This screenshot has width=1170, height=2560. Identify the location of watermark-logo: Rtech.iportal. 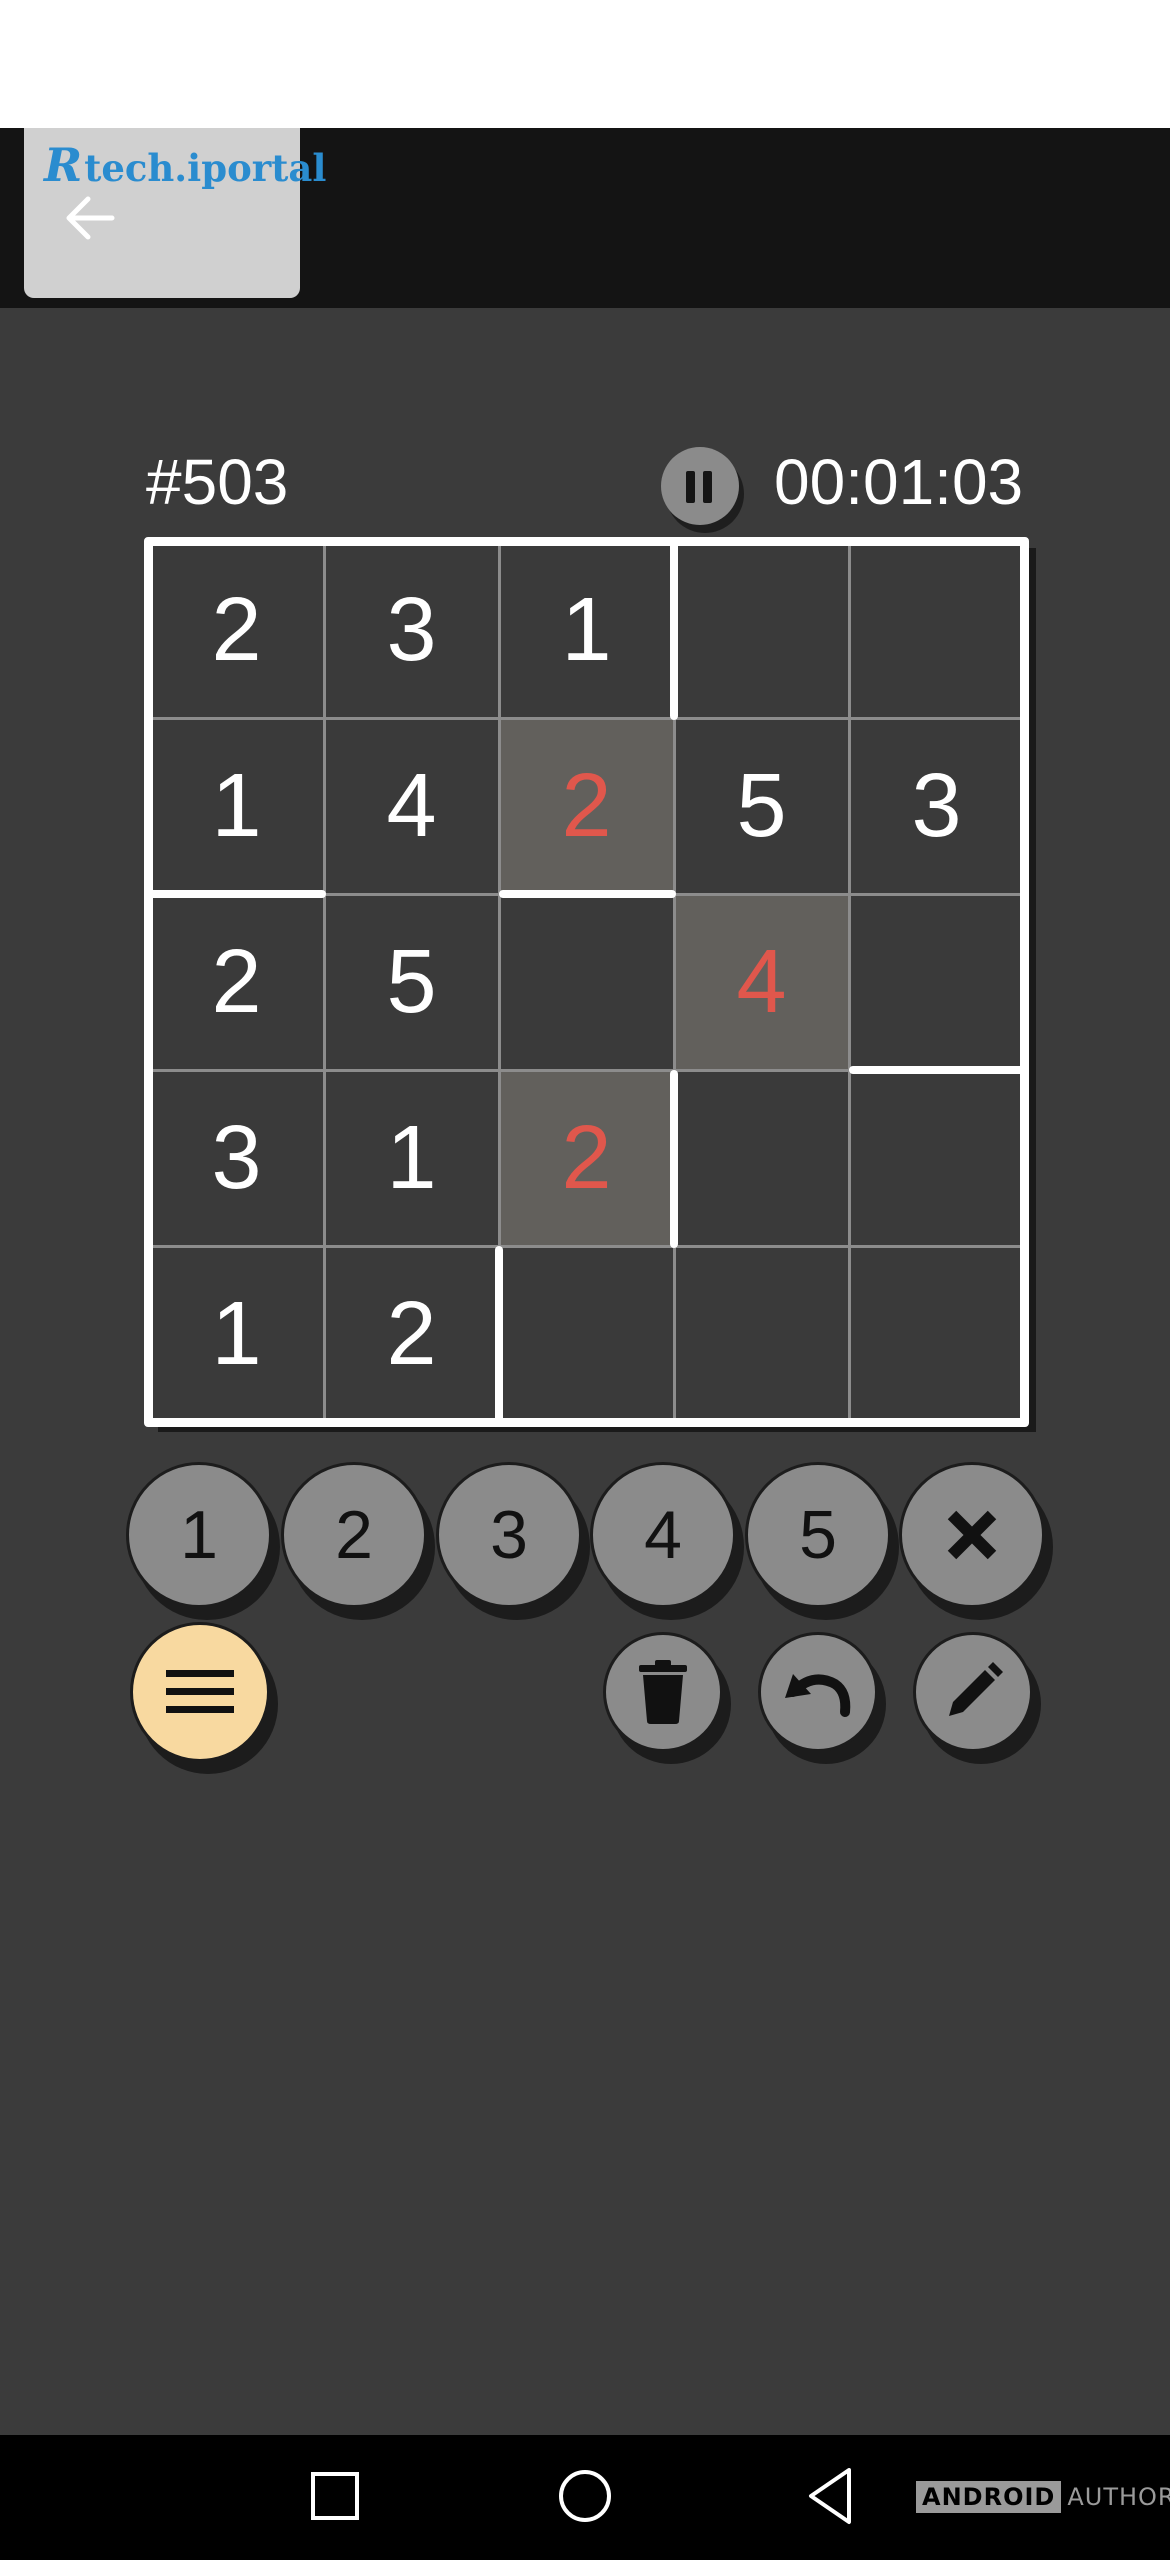
(185, 165).